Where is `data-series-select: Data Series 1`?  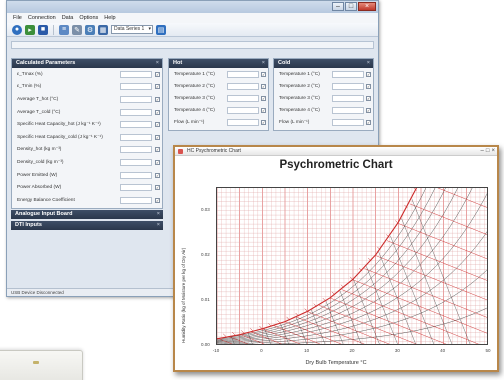 data-series-select: Data Series 1 is located at coordinates (132, 29).